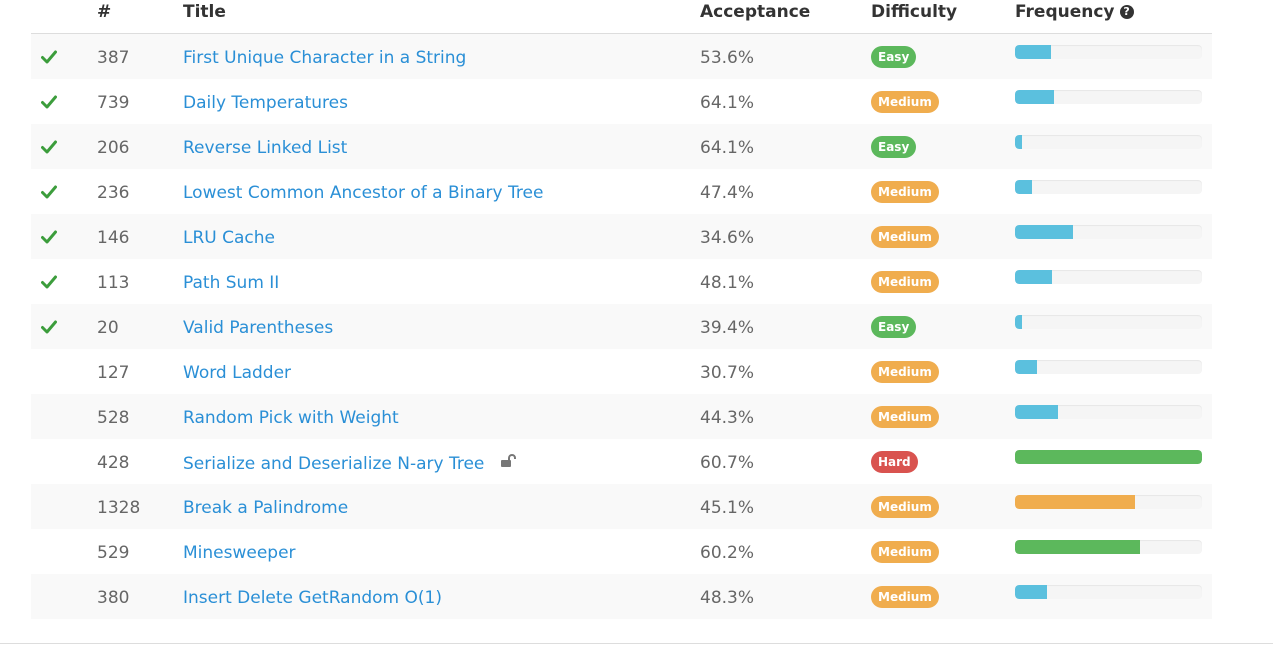  What do you see at coordinates (1074, 12) in the screenshot?
I see `header-frequency: Frequency?` at bounding box center [1074, 12].